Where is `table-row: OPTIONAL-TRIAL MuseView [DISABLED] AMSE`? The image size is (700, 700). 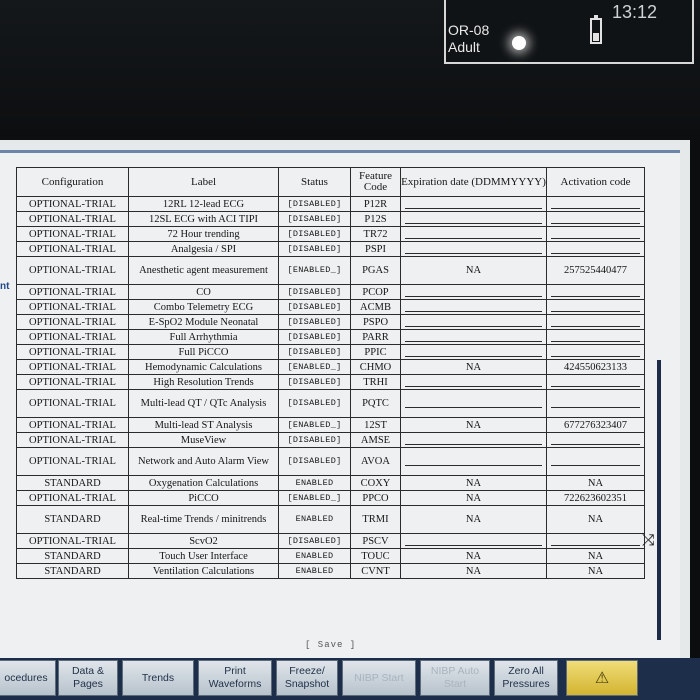
table-row: OPTIONAL-TRIAL MuseView [DISABLED] AMSE is located at coordinates (330, 440).